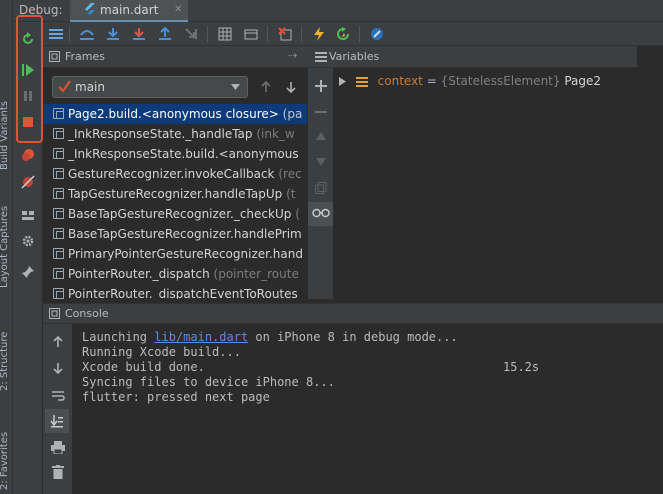  What do you see at coordinates (266, 87) in the screenshot?
I see `previous-frame-button` at bounding box center [266, 87].